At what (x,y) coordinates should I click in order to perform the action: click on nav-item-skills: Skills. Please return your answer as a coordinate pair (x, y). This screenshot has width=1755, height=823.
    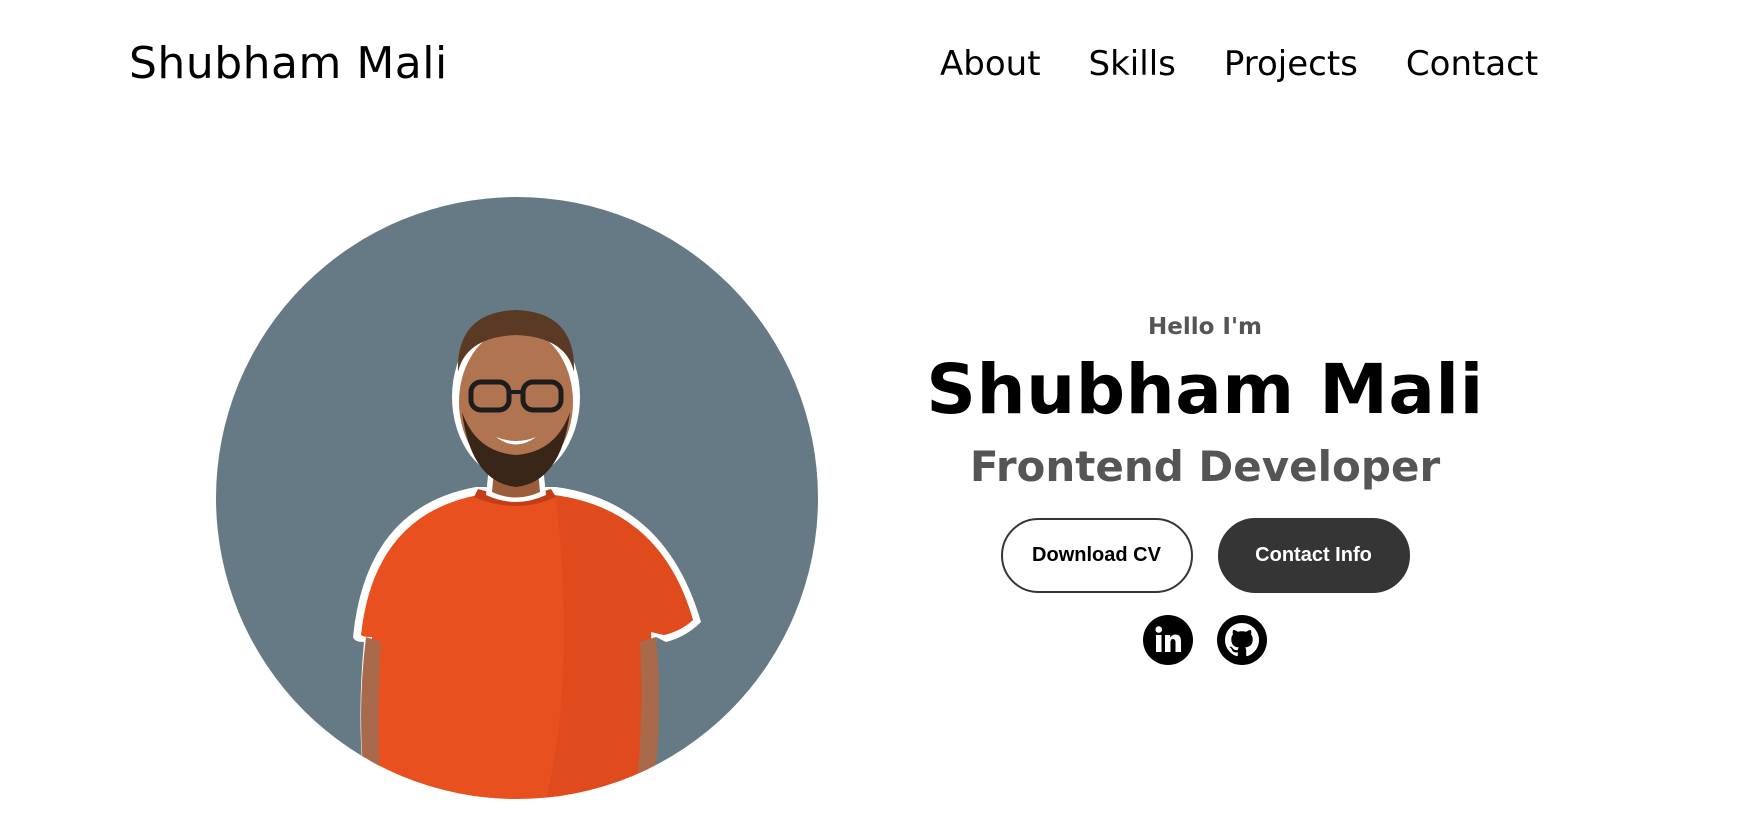
    Looking at the image, I should click on (1132, 64).